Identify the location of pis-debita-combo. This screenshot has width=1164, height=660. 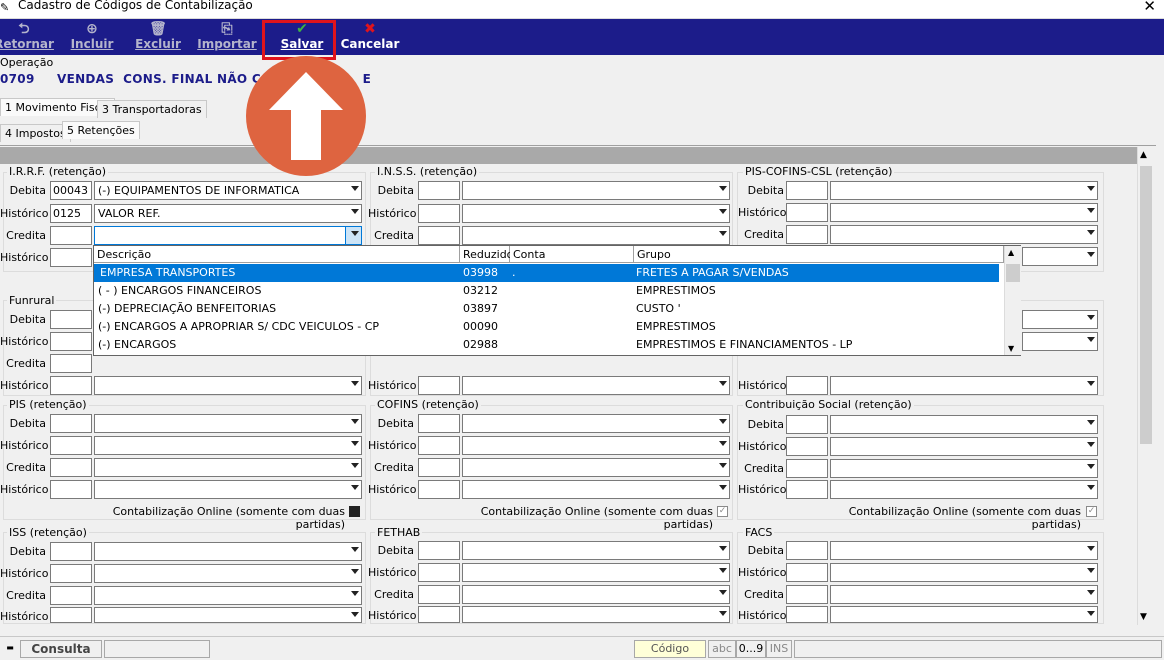
(228, 423).